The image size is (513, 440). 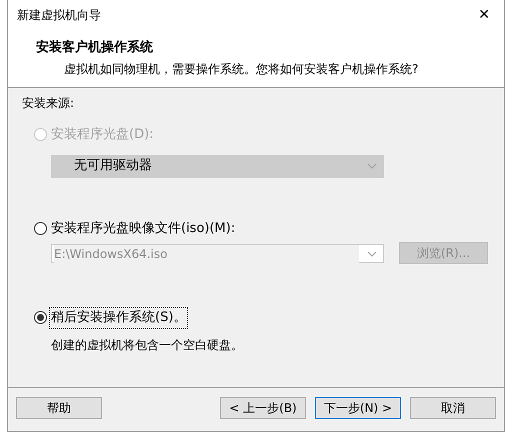 What do you see at coordinates (484, 15) in the screenshot?
I see `close-button: ✕` at bounding box center [484, 15].